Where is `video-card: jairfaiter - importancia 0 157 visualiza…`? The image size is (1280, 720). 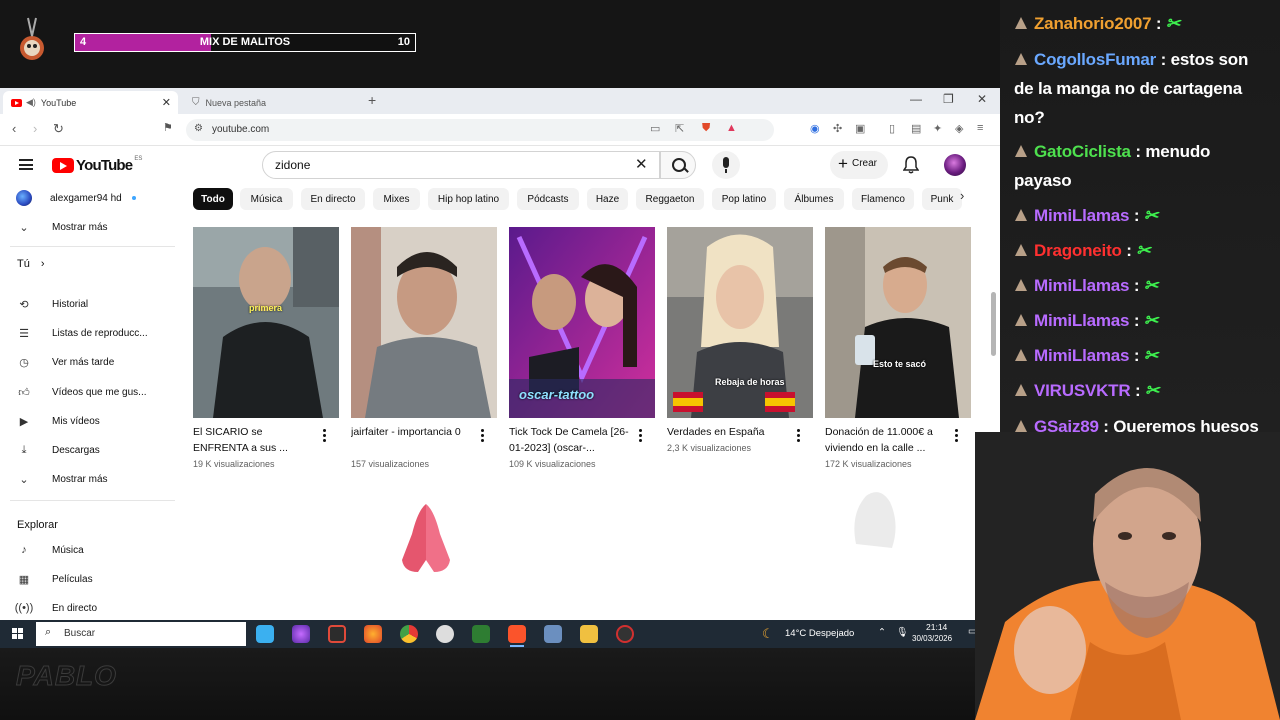 video-card: jairfaiter - importancia 0 157 visualiza… is located at coordinates (424, 348).